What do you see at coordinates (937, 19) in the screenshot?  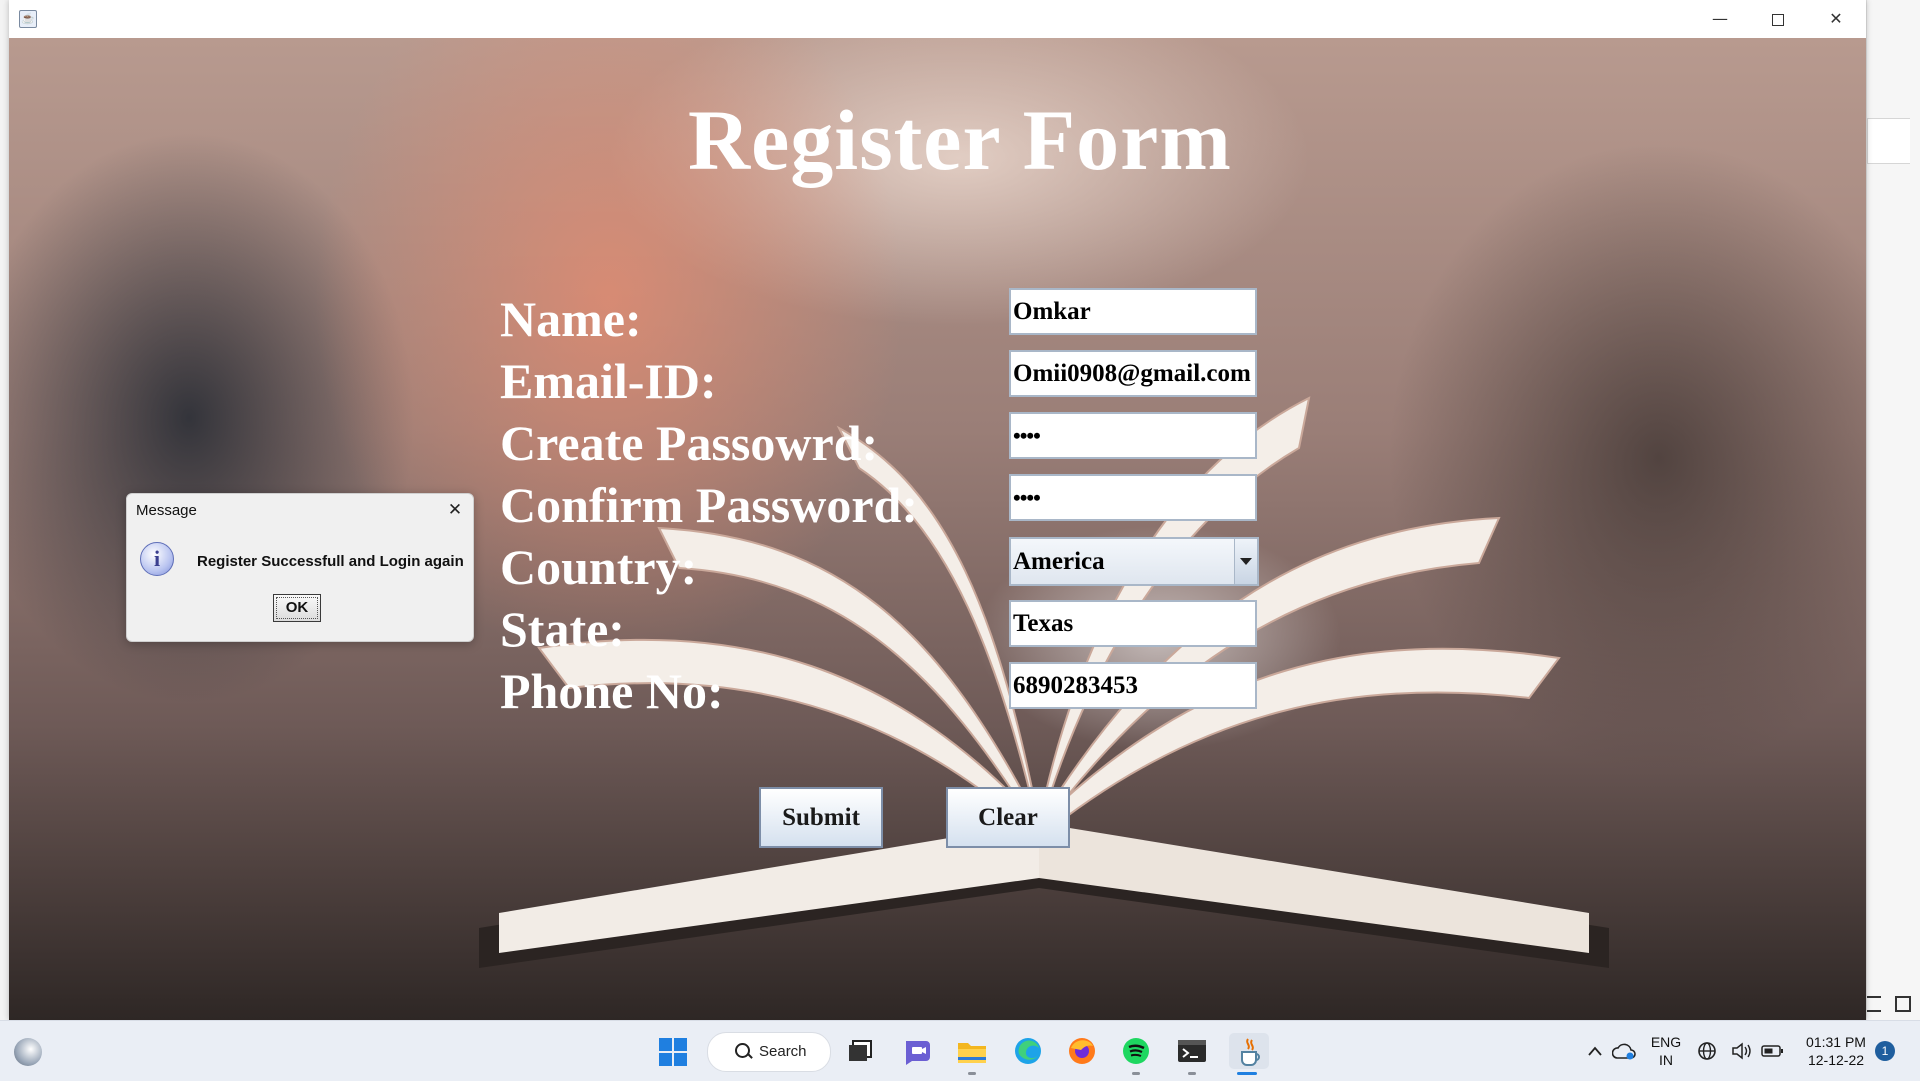 I see `title-bar: ☕ — ✕` at bounding box center [937, 19].